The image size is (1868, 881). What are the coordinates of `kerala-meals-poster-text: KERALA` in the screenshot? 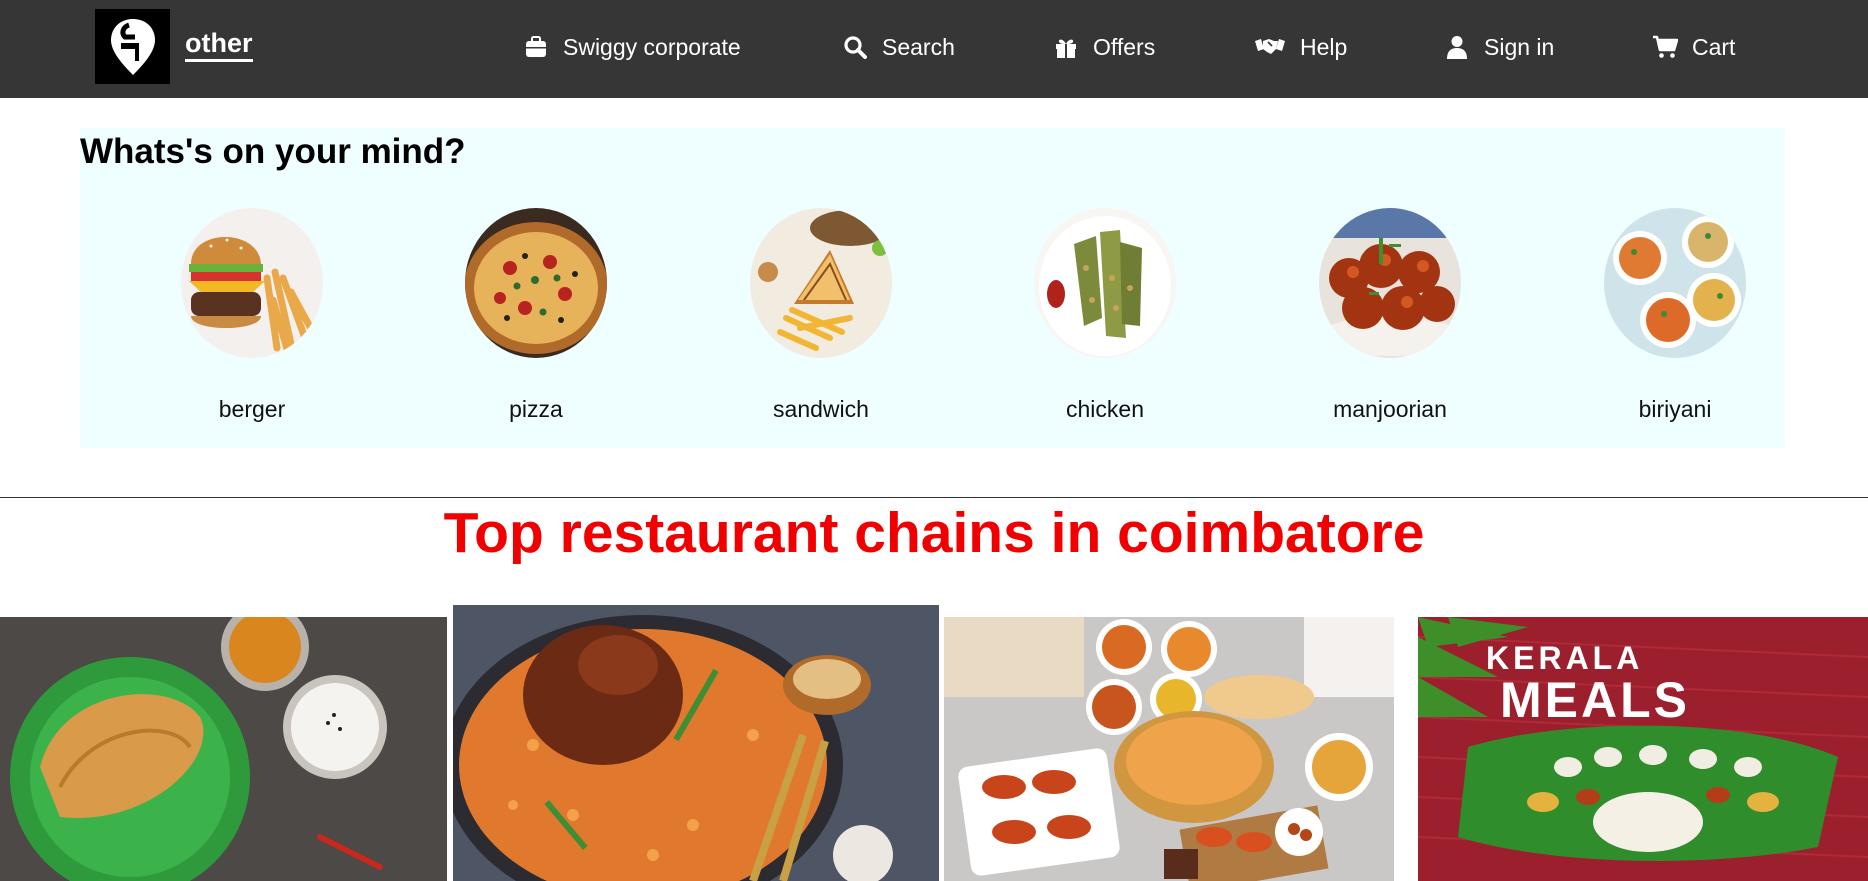 It's located at (1564, 658).